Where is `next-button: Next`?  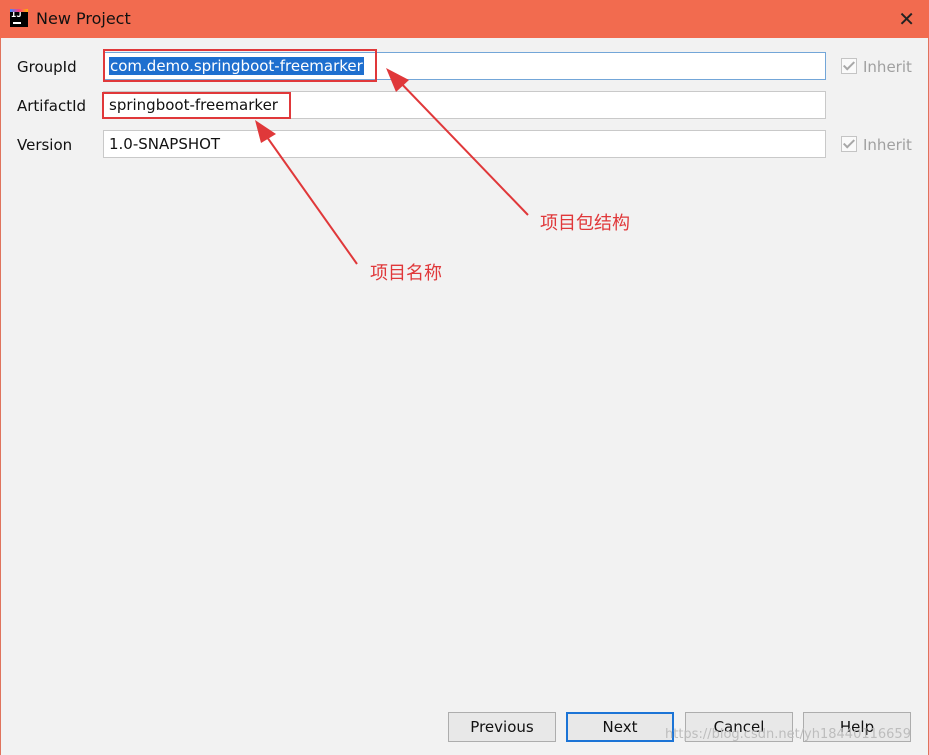 next-button: Next is located at coordinates (620, 727).